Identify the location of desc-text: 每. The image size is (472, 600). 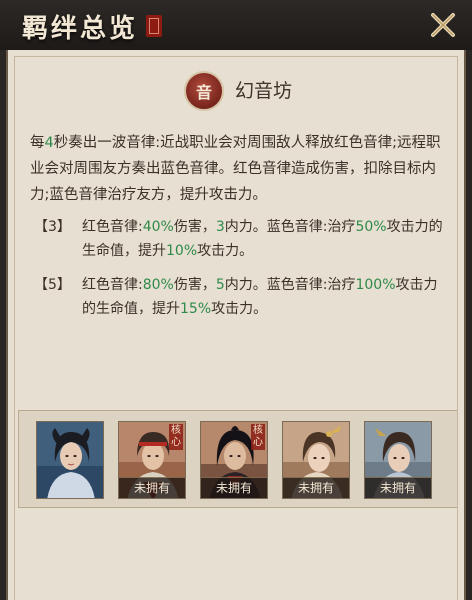
(37, 143).